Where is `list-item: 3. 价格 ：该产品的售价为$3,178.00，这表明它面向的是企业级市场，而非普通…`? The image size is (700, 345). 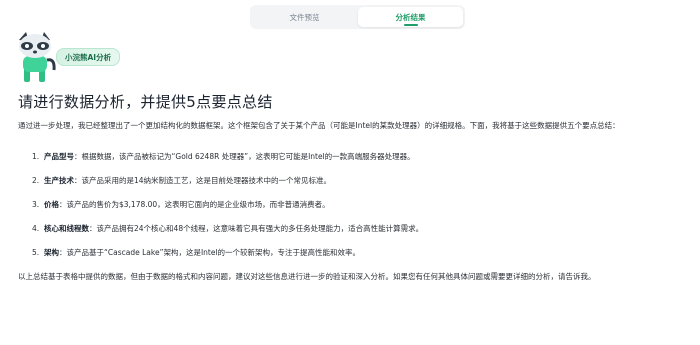
list-item: 3. 价格 ：该产品的售价为$3,178.00，这表明它面向的是企业级市场，而非普通… is located at coordinates (361, 204).